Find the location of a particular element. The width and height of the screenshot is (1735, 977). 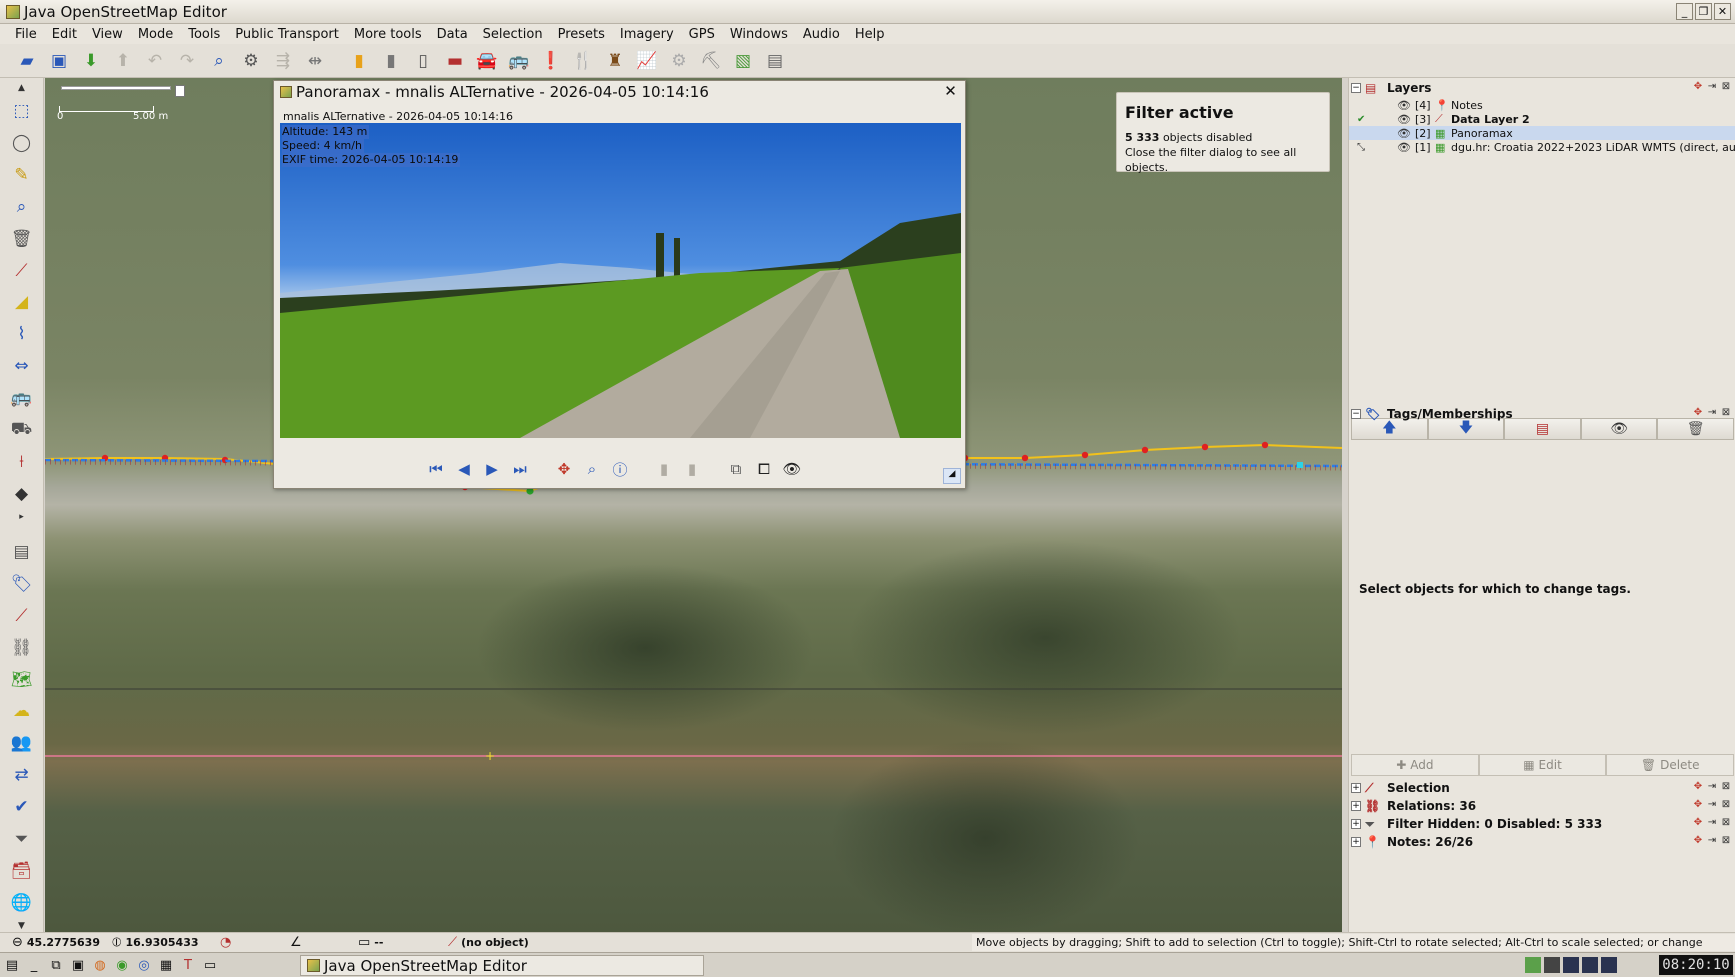

windows-icon: ⧉ is located at coordinates (56, 965).